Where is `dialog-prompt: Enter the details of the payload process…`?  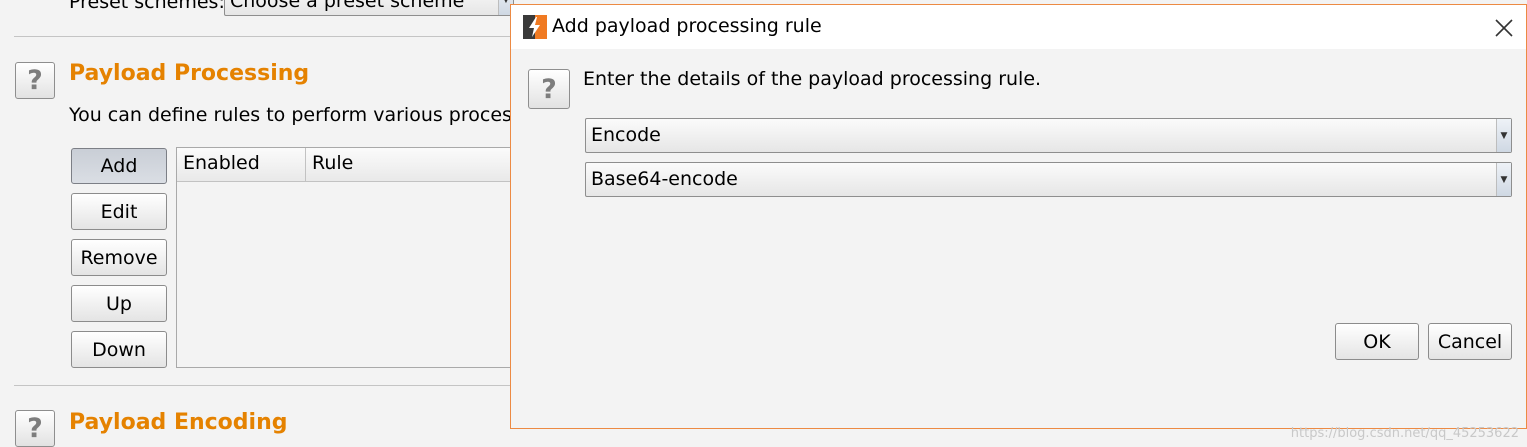 dialog-prompt: Enter the details of the payload process… is located at coordinates (812, 79).